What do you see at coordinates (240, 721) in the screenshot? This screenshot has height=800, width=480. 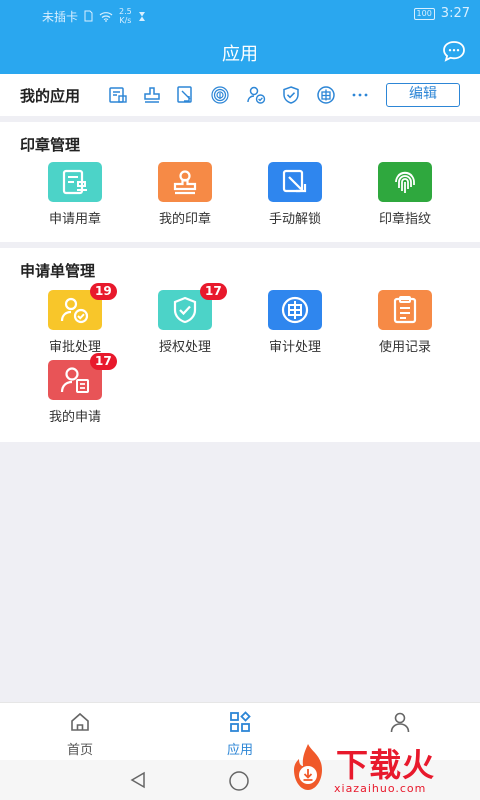 I see `apps-icon` at bounding box center [240, 721].